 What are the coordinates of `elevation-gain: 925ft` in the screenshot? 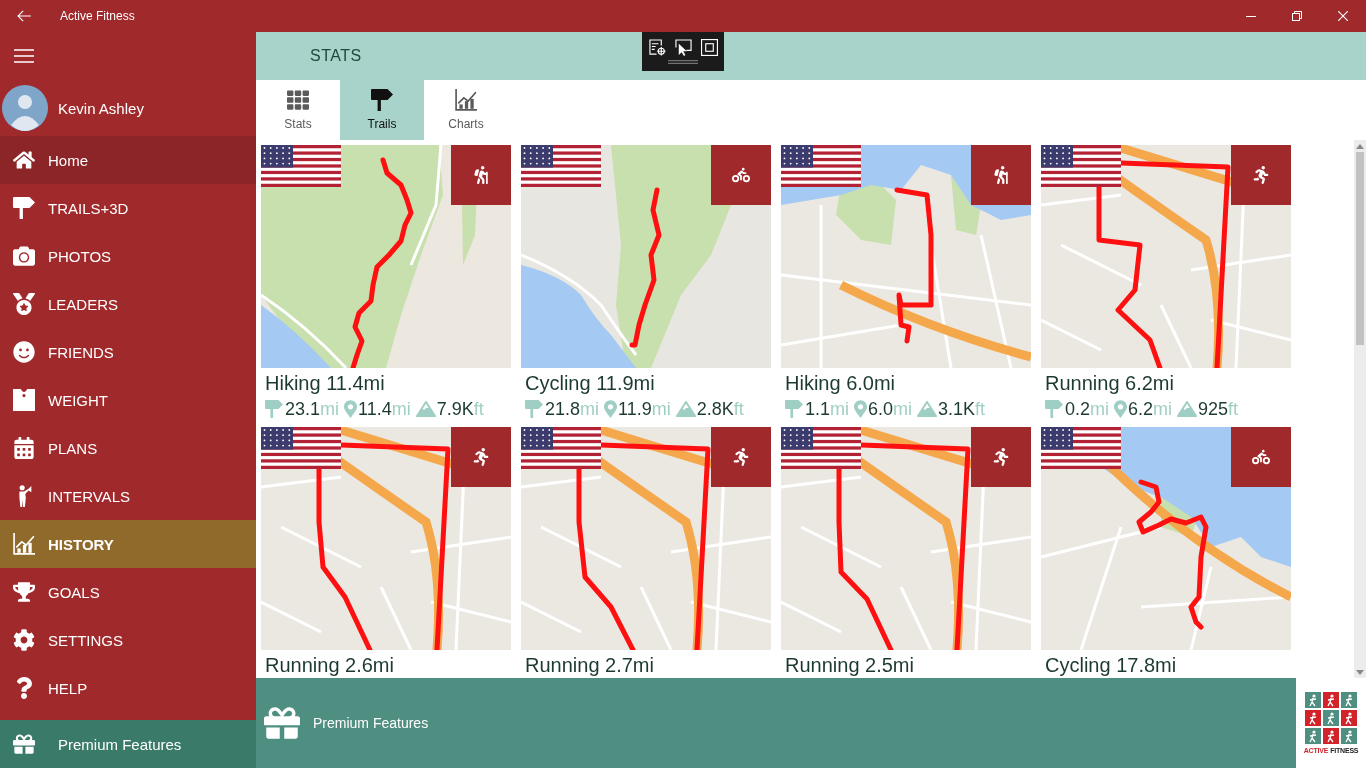 It's located at (1218, 409).